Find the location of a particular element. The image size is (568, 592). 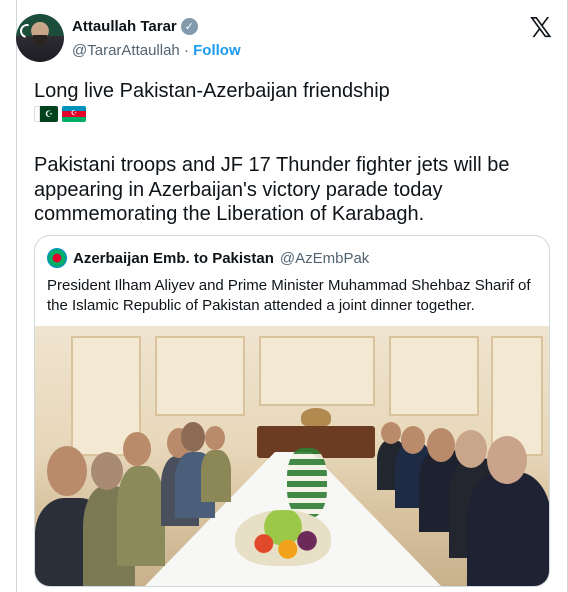

table-flowers is located at coordinates (307, 483).